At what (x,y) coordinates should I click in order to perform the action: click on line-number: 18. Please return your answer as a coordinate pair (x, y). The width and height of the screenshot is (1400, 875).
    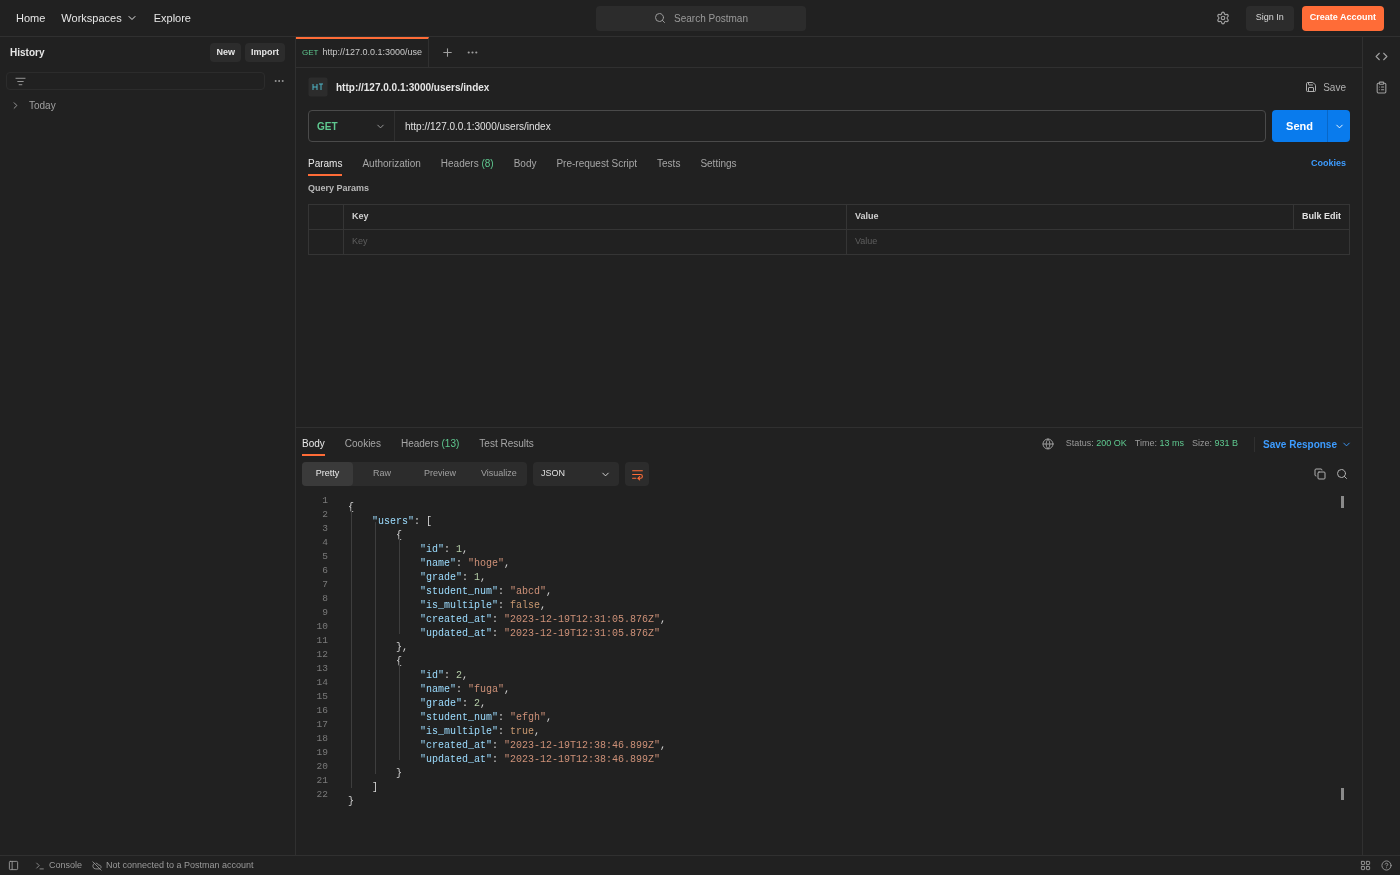
    Looking at the image, I should click on (322, 739).